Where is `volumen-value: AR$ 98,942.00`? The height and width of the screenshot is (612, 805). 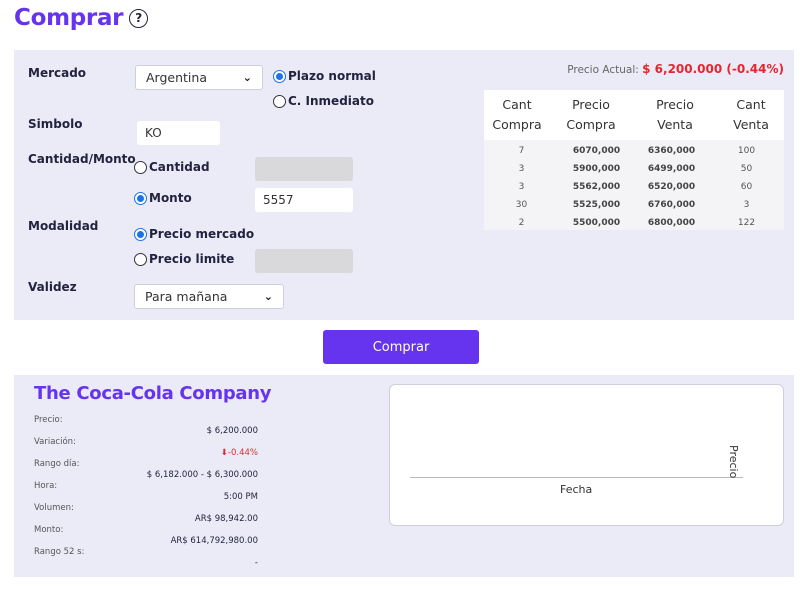 volumen-value: AR$ 98,942.00 is located at coordinates (226, 519).